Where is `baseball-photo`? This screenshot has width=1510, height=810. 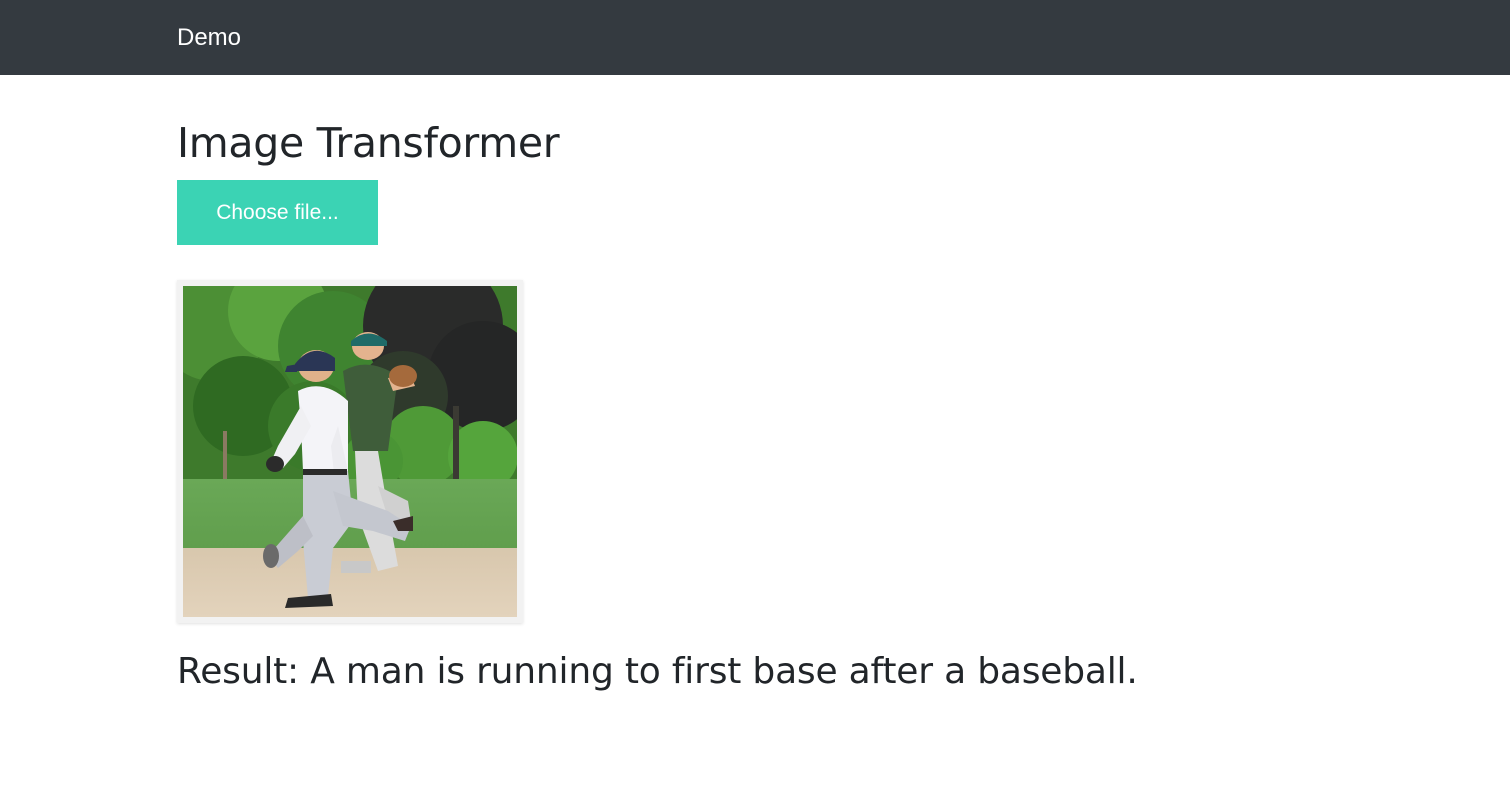 baseball-photo is located at coordinates (350, 451).